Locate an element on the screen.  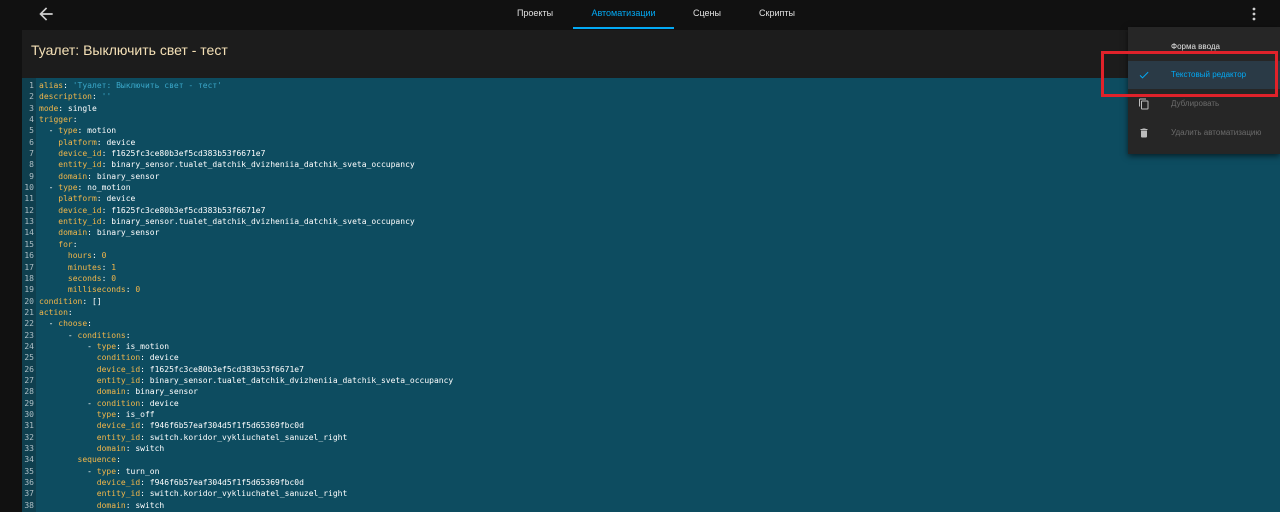
line-number: 18 is located at coordinates (29, 278).